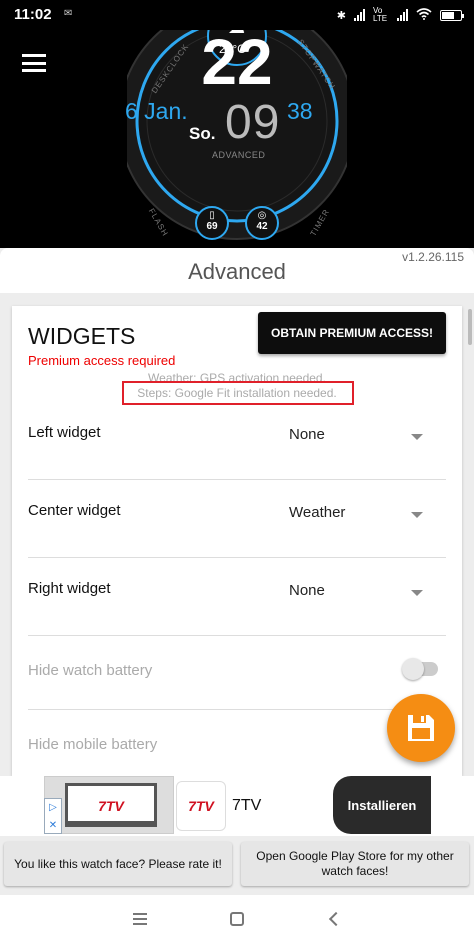 The image size is (474, 949). What do you see at coordinates (237, 743) in the screenshot?
I see `hide-mobile-battery-row: Hide mobile battery` at bounding box center [237, 743].